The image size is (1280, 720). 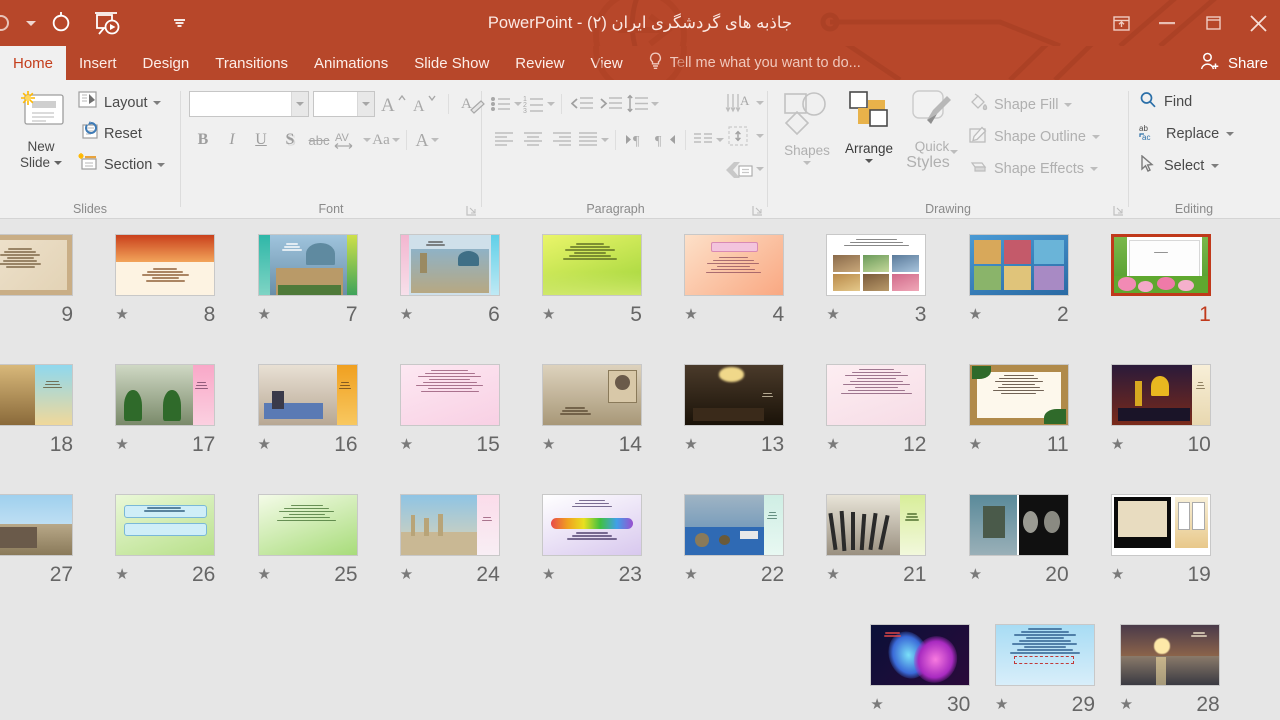 I want to click on font-name-input, so click(x=240, y=104).